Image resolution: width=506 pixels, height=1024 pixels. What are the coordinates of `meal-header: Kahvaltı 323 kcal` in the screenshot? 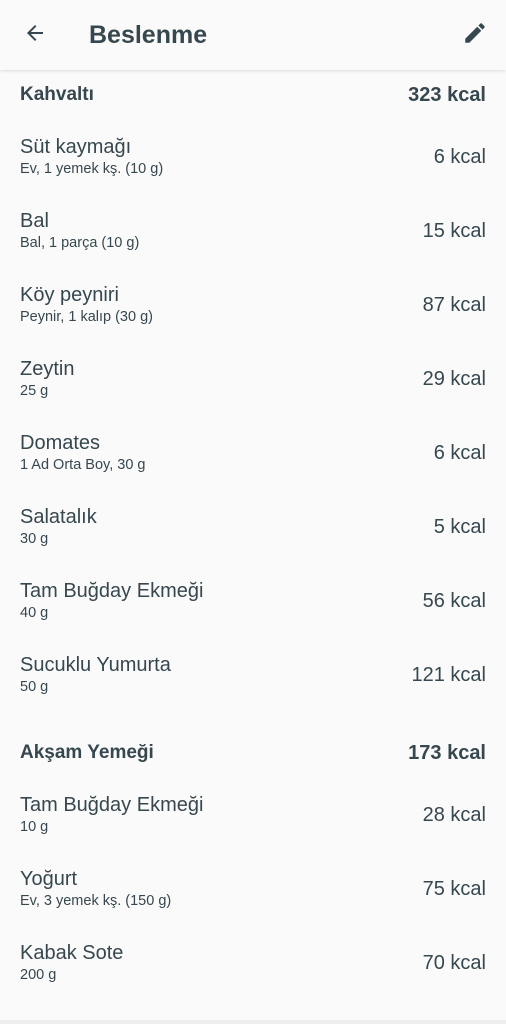 It's located at (253, 95).